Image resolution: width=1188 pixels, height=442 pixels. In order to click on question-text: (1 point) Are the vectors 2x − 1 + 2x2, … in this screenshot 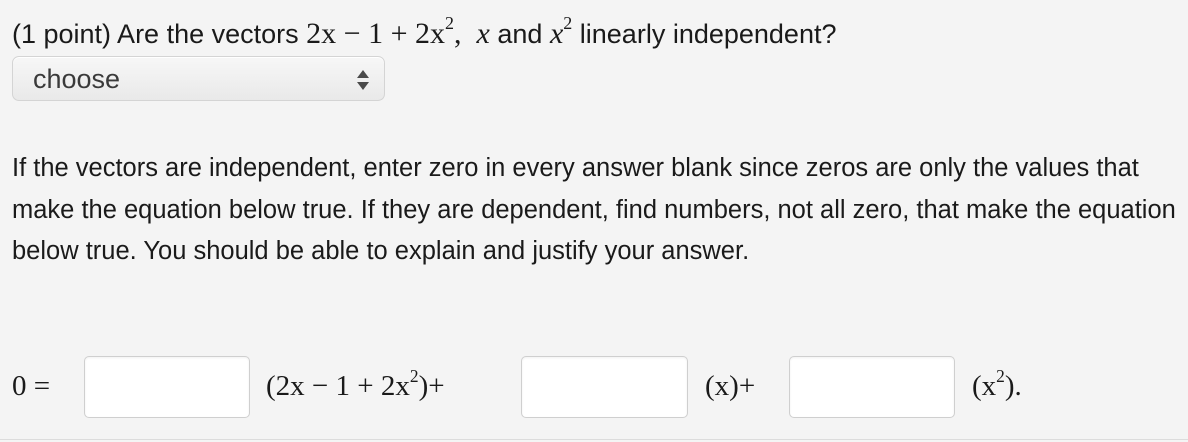, I will do `click(424, 34)`.